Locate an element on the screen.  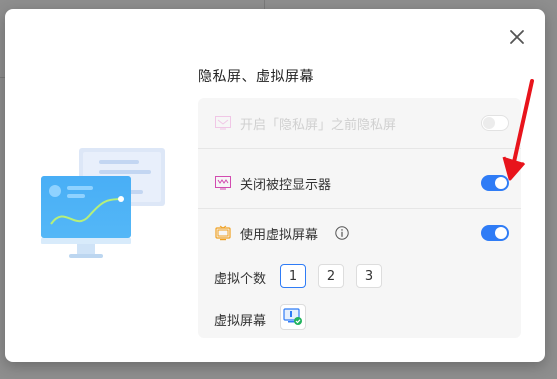
virtual-screen-label: 使用虚拟屏幕 is located at coordinates (279, 235).